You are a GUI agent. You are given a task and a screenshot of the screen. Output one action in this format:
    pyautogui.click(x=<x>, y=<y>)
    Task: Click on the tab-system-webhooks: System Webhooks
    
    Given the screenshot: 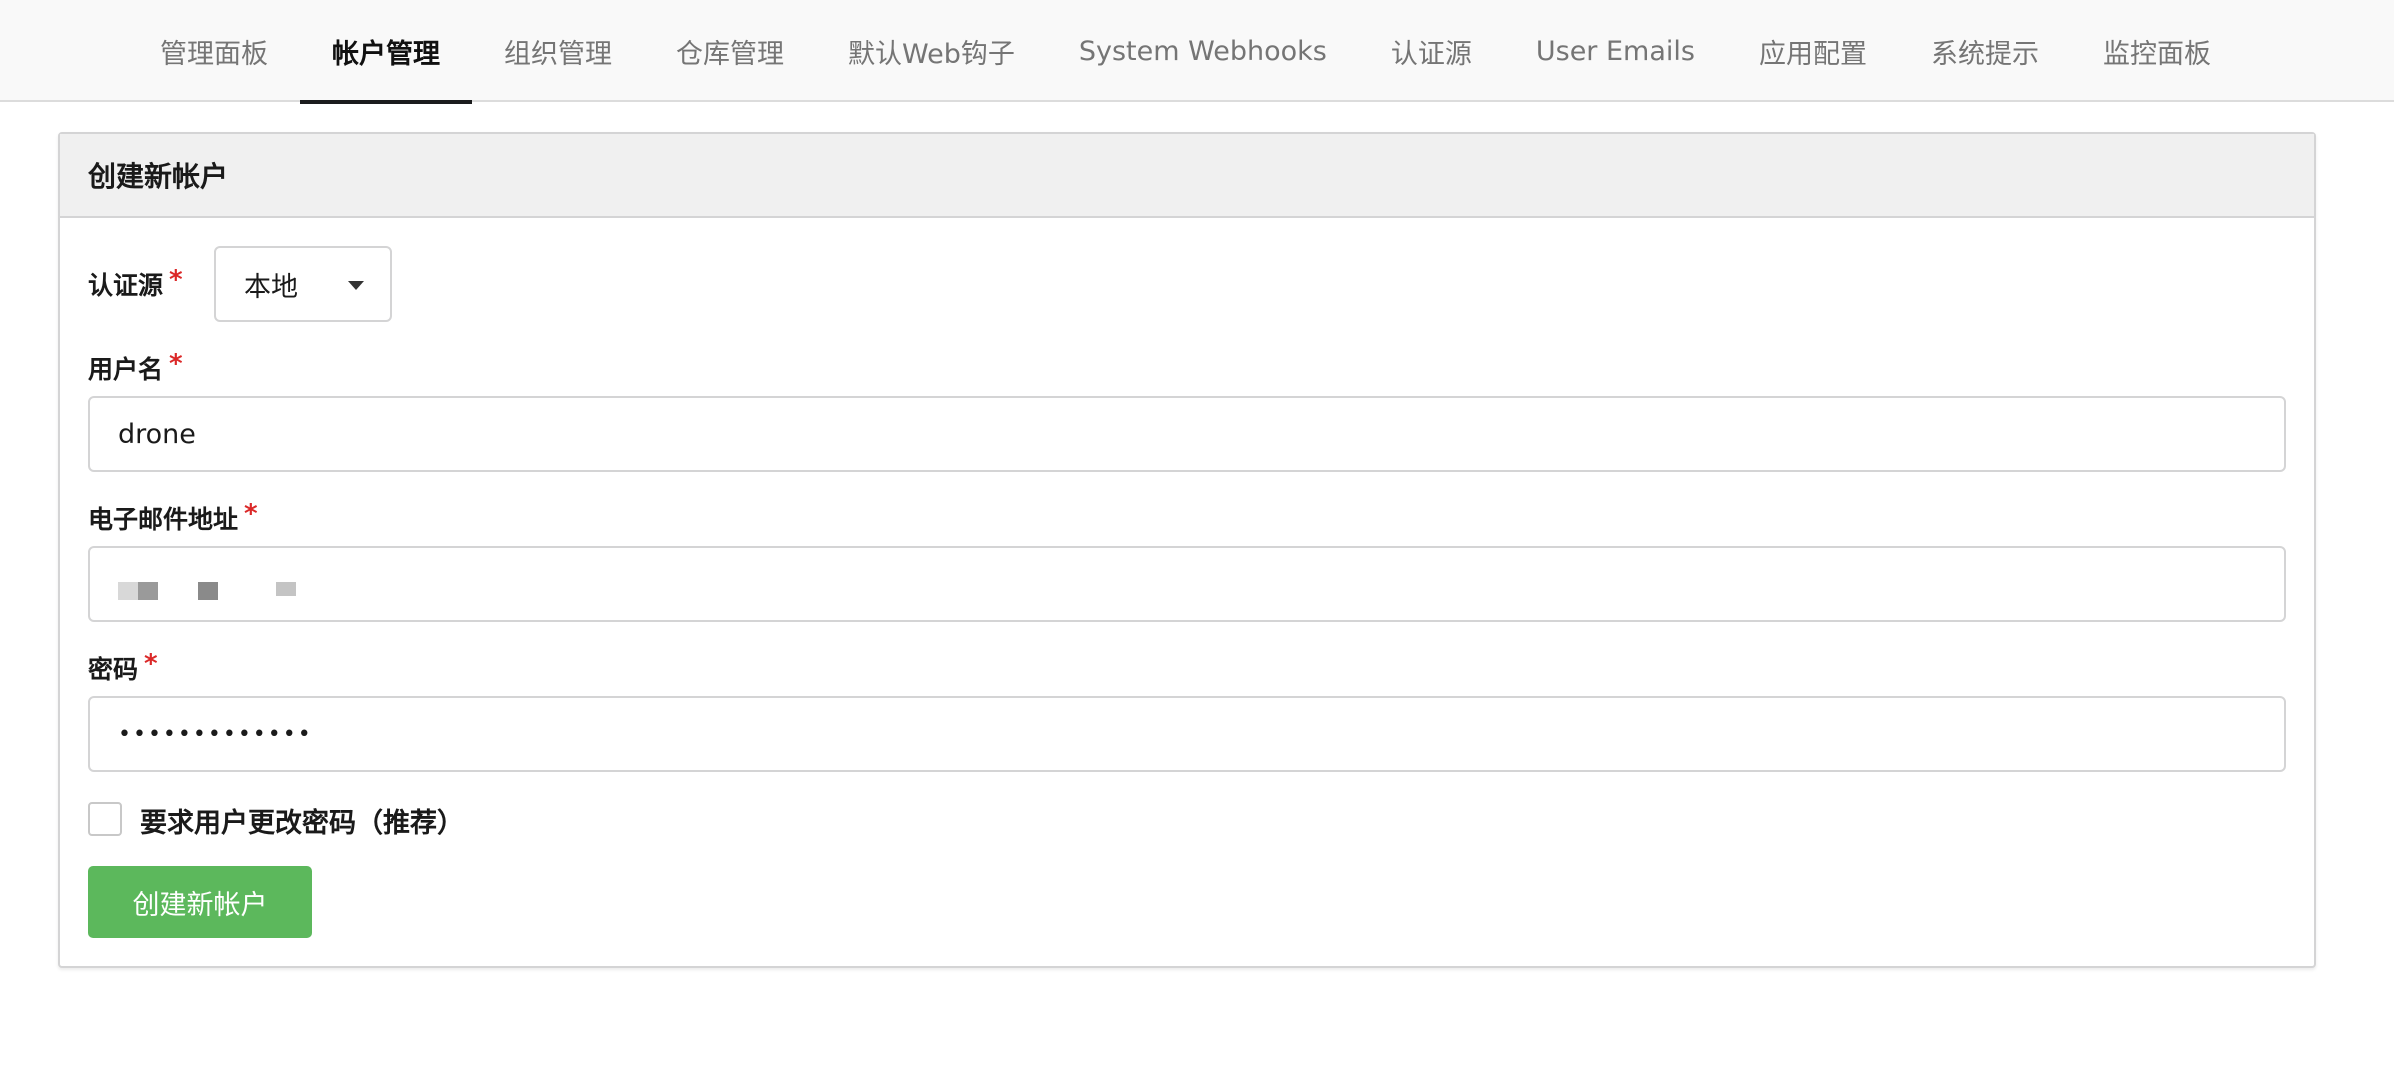 What is the action you would take?
    pyautogui.click(x=1203, y=51)
    